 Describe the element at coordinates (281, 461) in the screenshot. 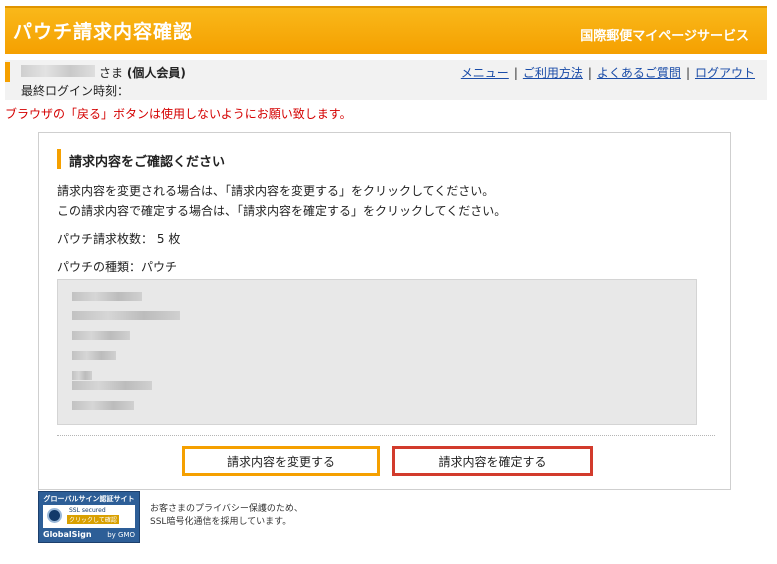

I see `change-request-button: 請求内容を変更する` at that location.